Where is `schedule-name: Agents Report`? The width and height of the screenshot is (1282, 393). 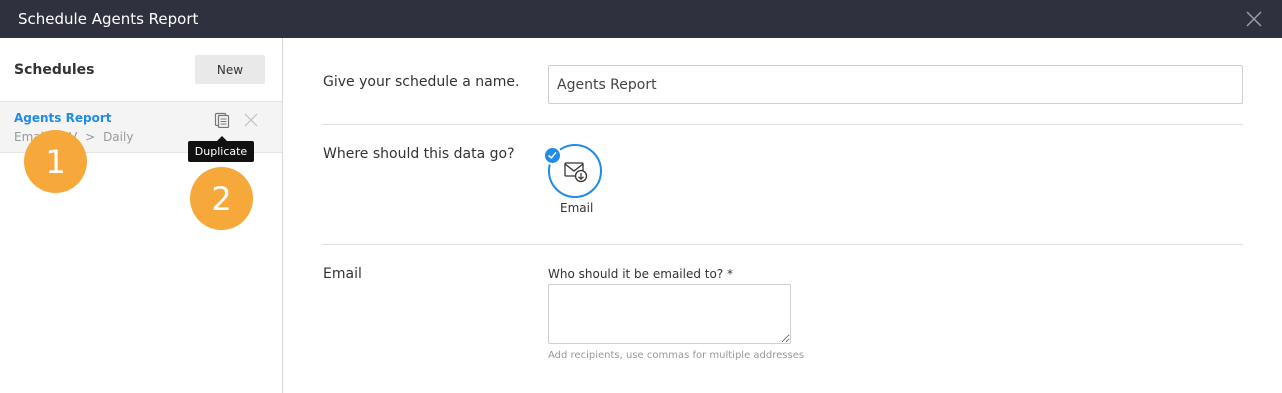 schedule-name: Agents Report is located at coordinates (62, 118).